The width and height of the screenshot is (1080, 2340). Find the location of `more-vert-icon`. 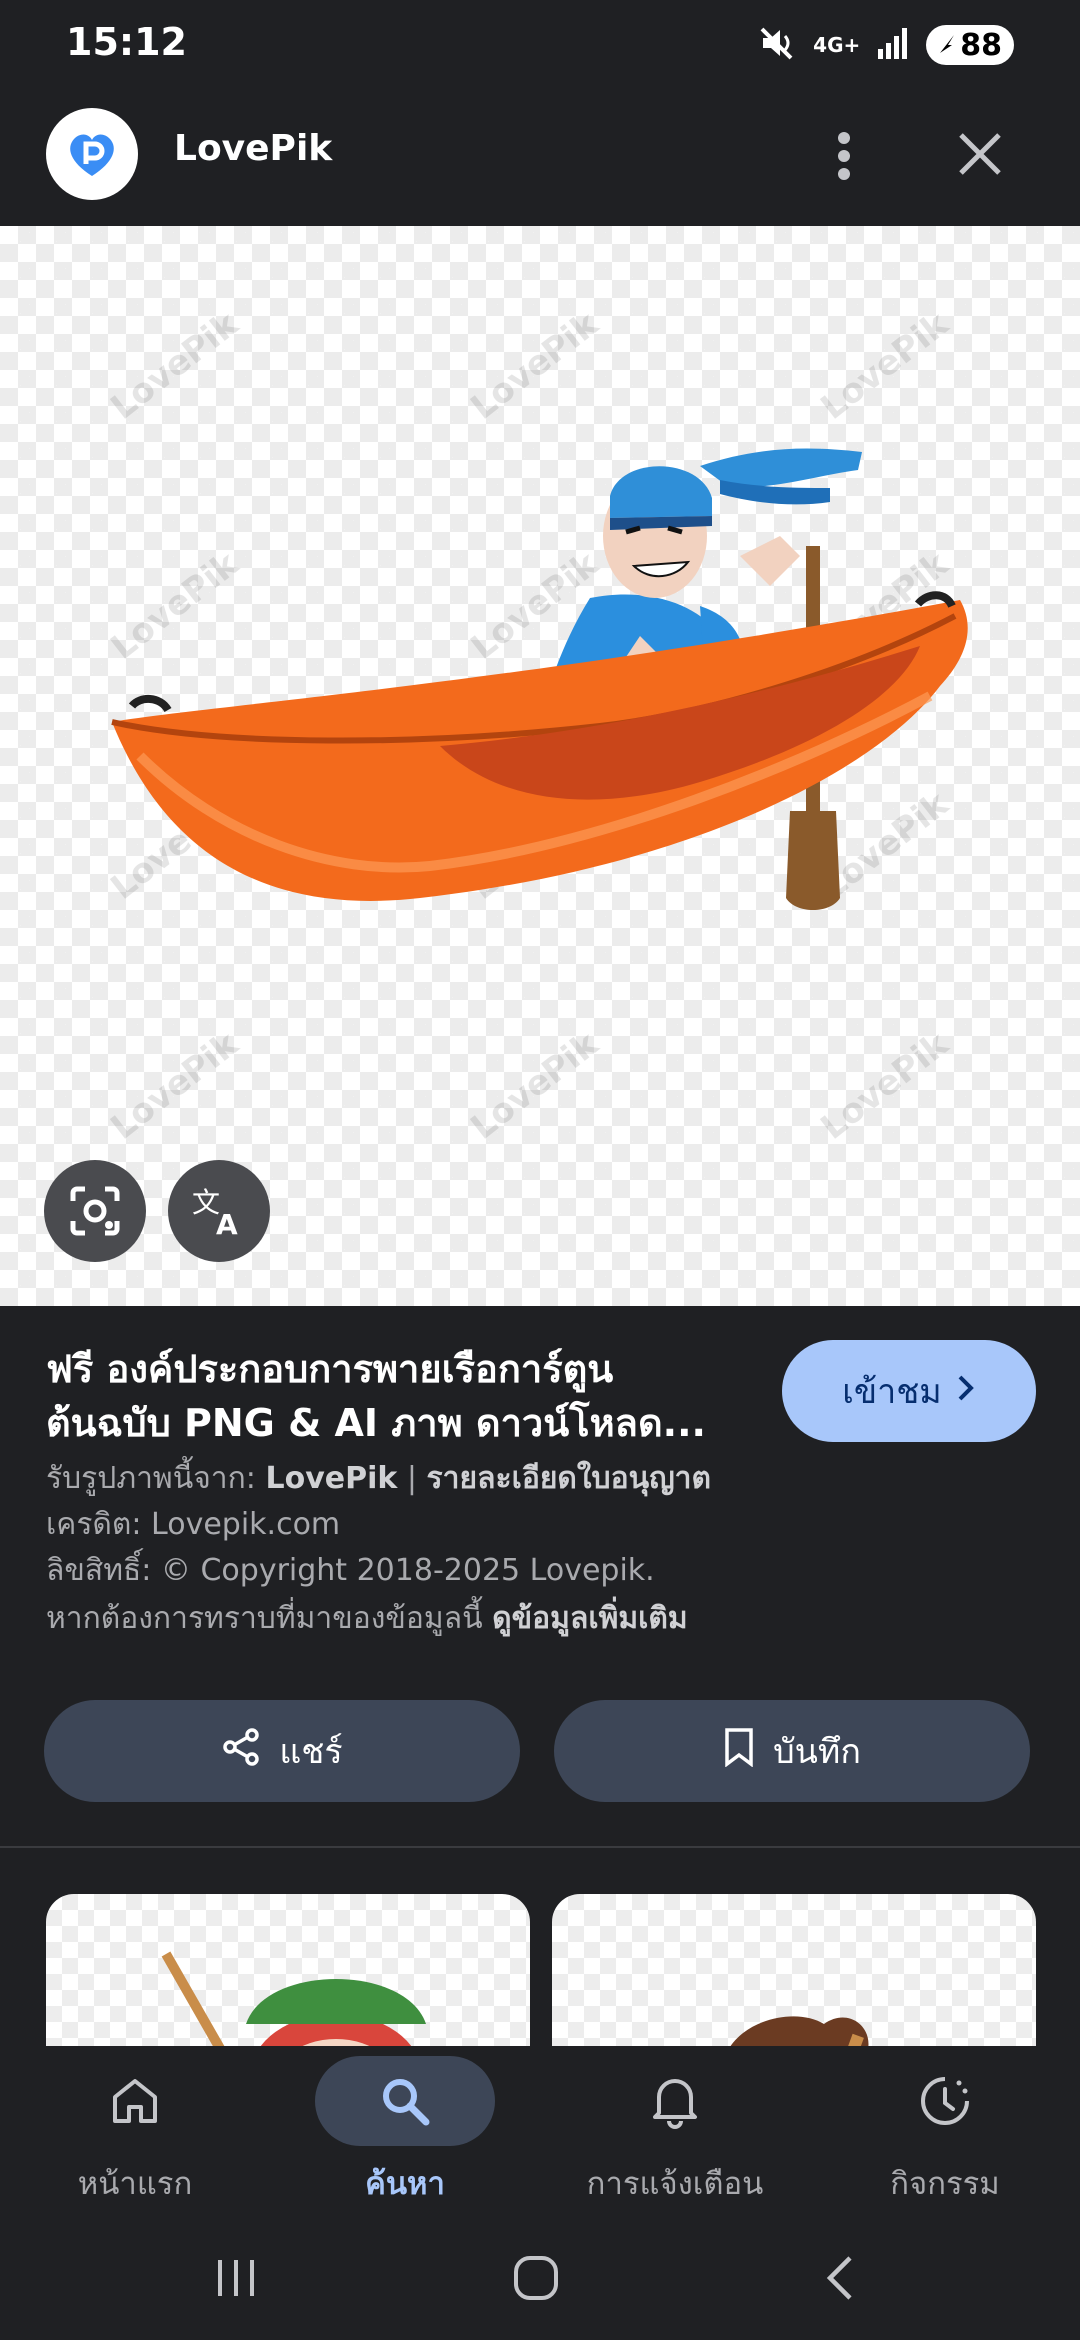

more-vert-icon is located at coordinates (844, 156).